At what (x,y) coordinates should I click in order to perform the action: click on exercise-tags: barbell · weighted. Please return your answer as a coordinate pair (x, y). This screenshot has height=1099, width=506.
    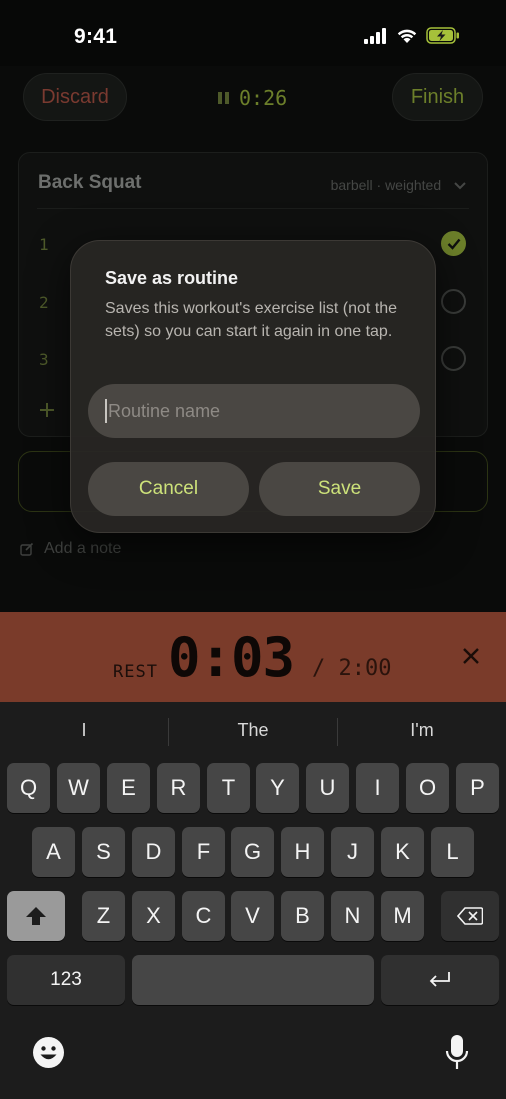
    Looking at the image, I should click on (399, 185).